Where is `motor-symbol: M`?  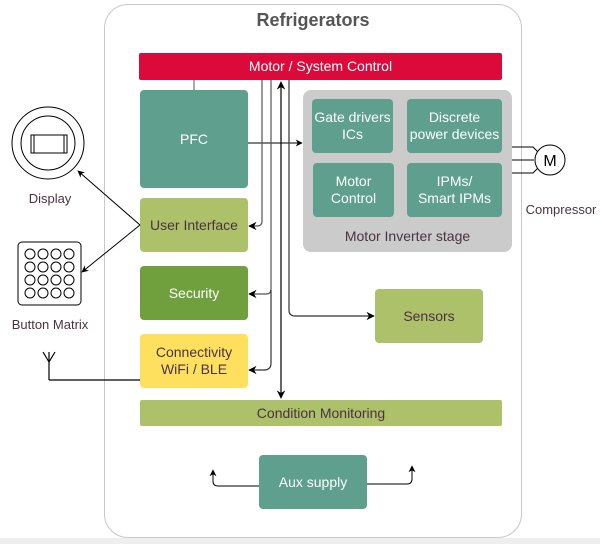 motor-symbol: M is located at coordinates (549, 161).